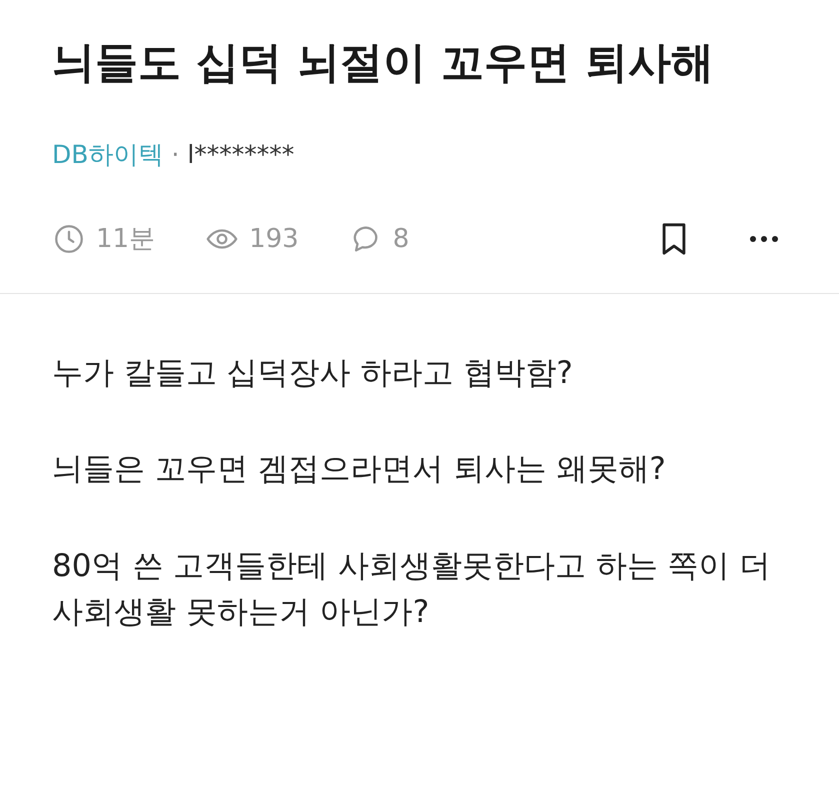 The height and width of the screenshot is (787, 839). Describe the element at coordinates (383, 63) in the screenshot. I see `post-title: 늬들도 십덕 뇌절이 꼬우면 퇴사해` at that location.